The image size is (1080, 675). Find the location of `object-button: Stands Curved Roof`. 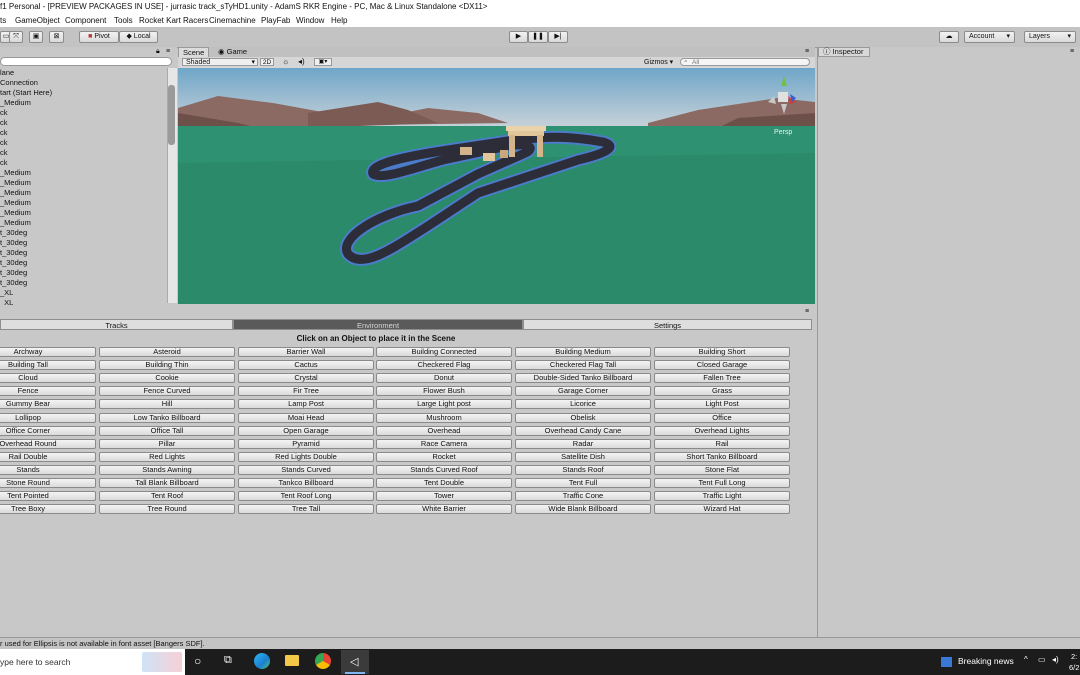

object-button: Stands Curved Roof is located at coordinates (444, 469).